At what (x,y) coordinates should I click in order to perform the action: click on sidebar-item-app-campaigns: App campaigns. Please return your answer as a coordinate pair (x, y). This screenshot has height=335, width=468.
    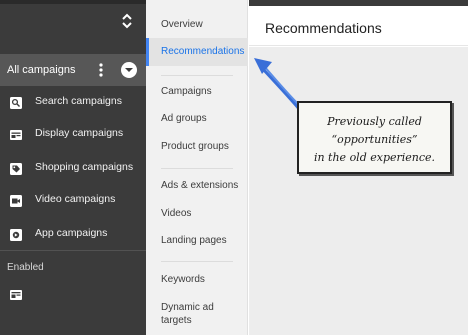
    Looking at the image, I should click on (73, 234).